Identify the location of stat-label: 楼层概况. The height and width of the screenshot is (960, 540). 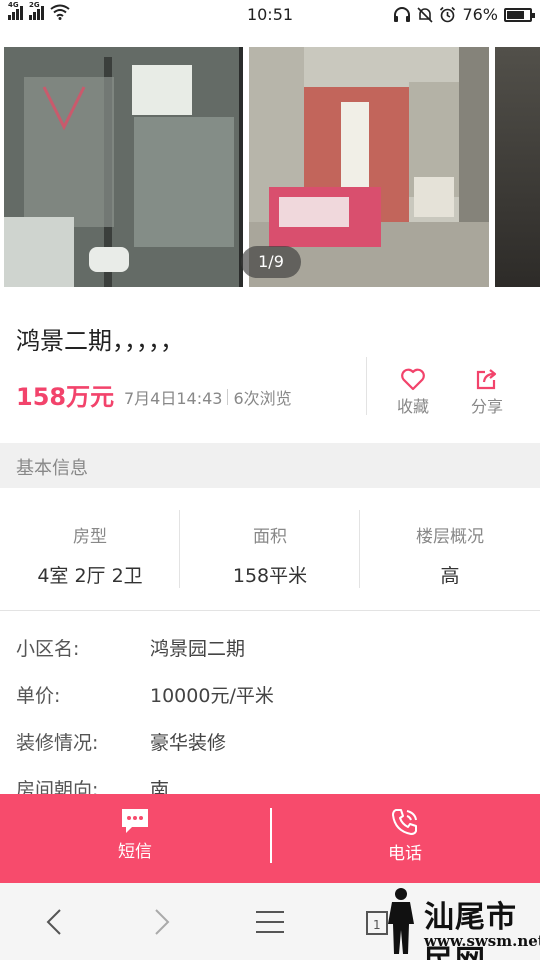
(450, 537).